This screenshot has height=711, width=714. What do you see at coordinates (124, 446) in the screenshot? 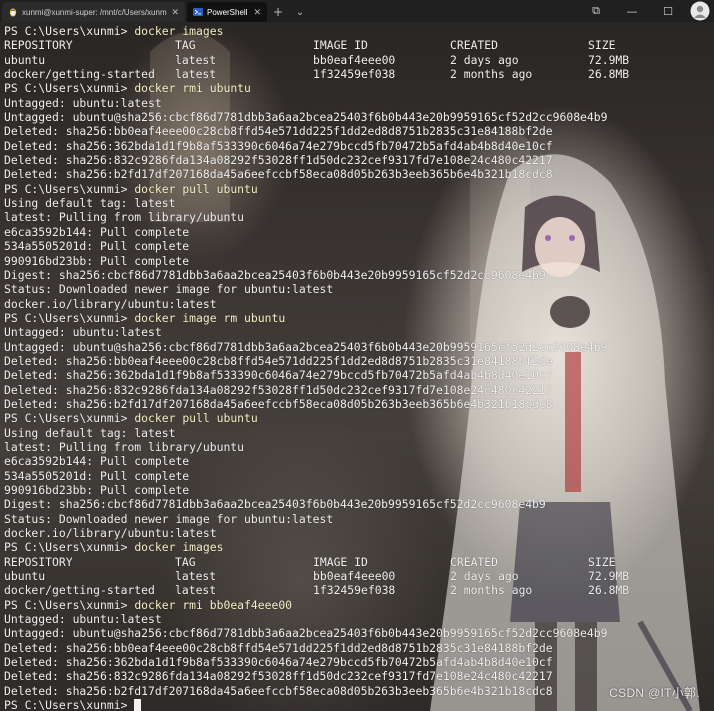
I see `output-line: latest: Pulling from library/ubuntu` at bounding box center [124, 446].